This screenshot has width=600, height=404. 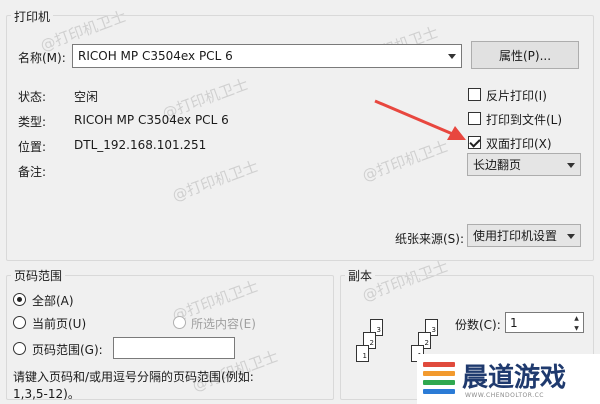 I want to click on annotation-arrow-icon, so click(x=420, y=119).